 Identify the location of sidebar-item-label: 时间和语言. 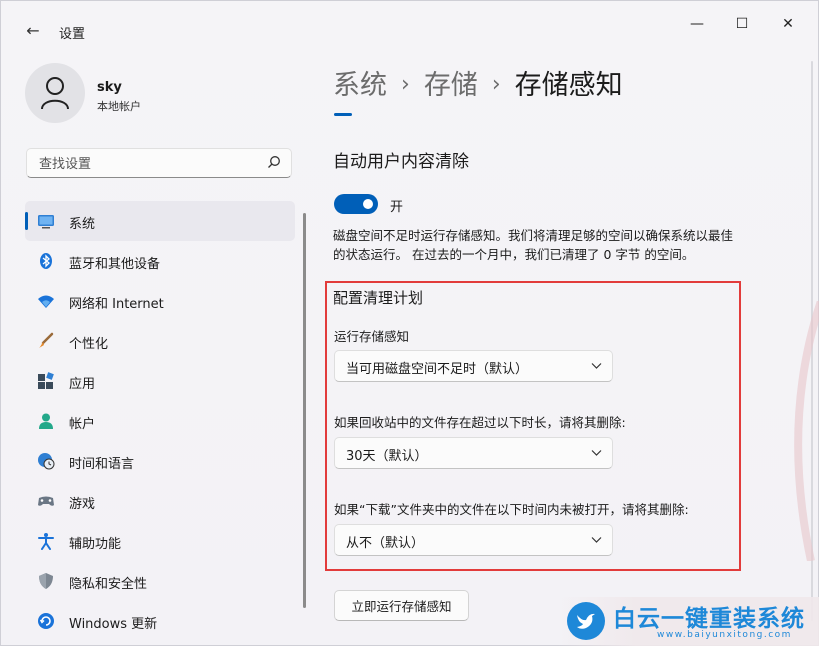
(102, 464).